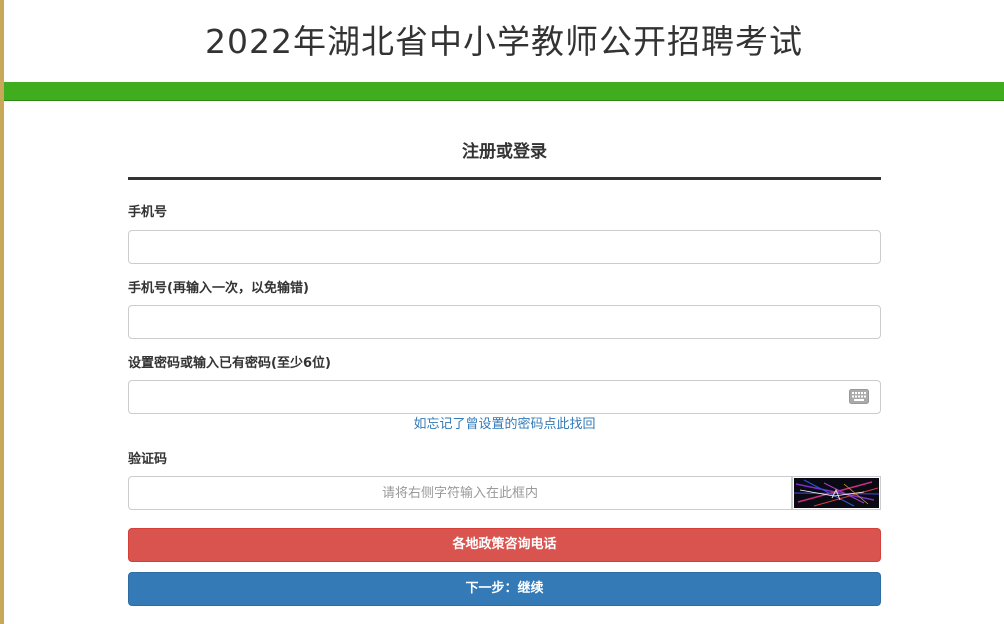  I want to click on header: 2022年湖北省中小学教师公开招聘考试, so click(504, 41).